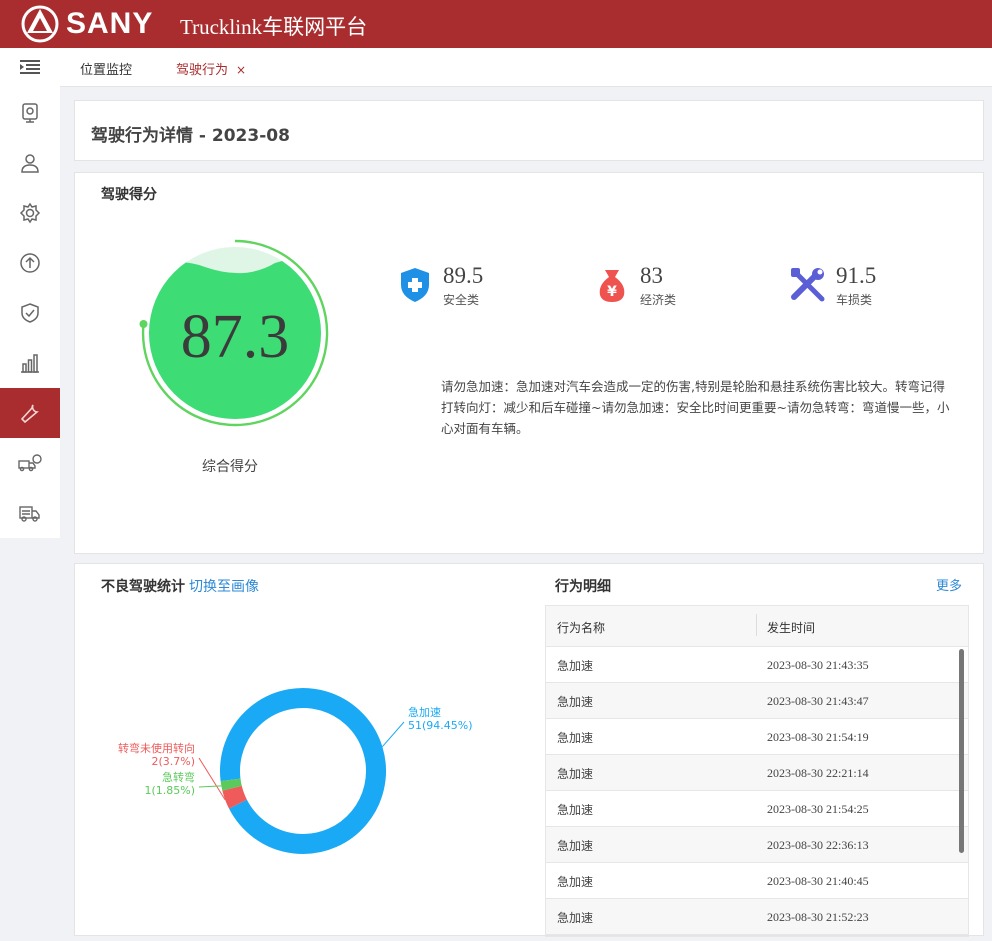 This screenshot has height=941, width=992. I want to click on shield-icon, so click(30, 313).